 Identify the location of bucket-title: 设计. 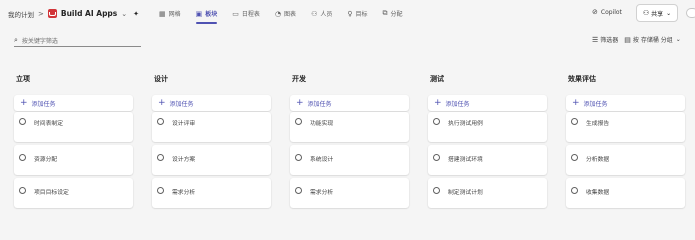
(211, 81).